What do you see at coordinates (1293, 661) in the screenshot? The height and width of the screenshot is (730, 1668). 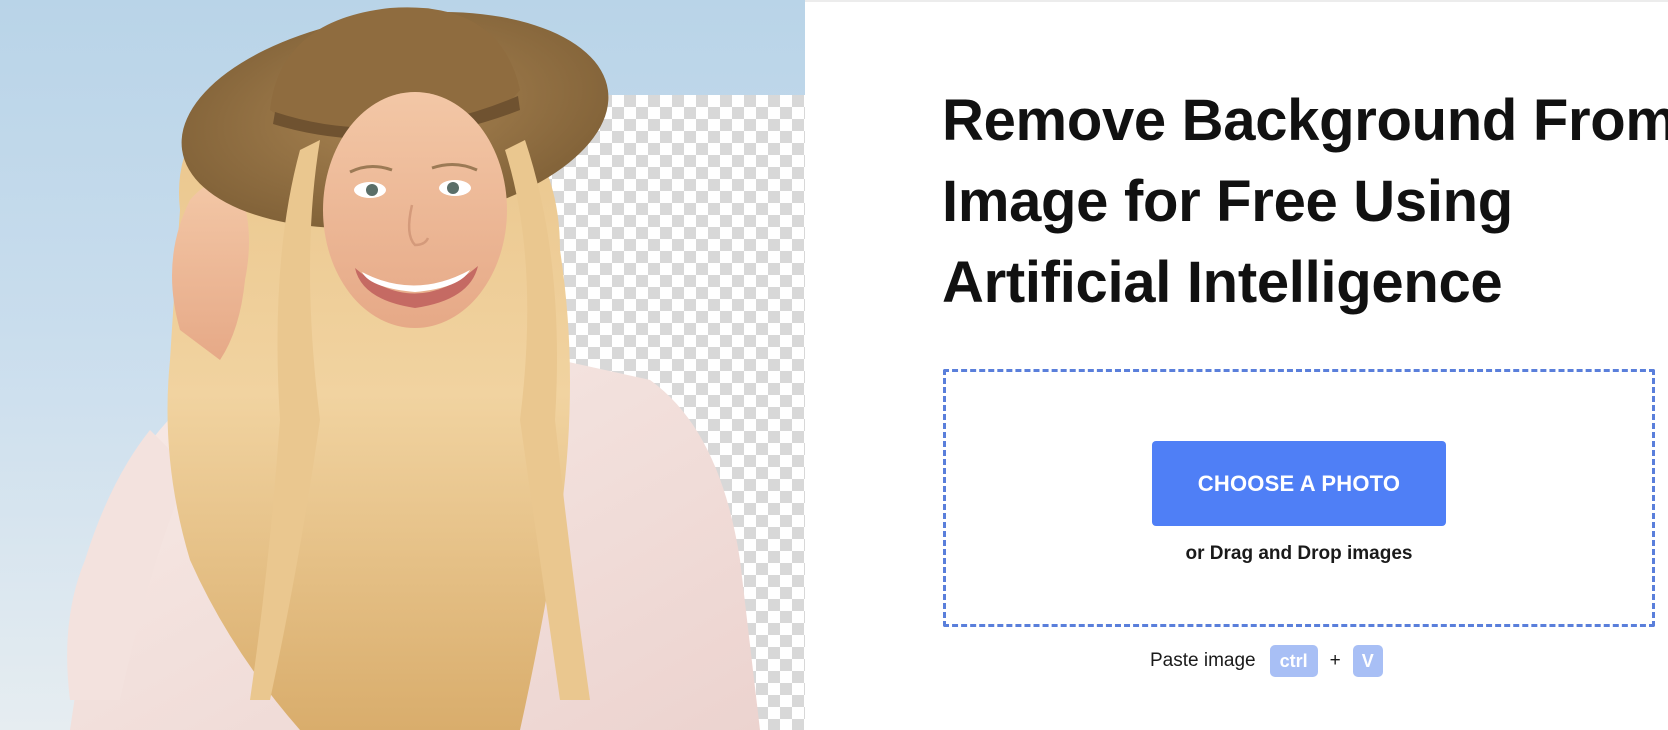 I see `ctrl-key-badge: ctrl` at bounding box center [1293, 661].